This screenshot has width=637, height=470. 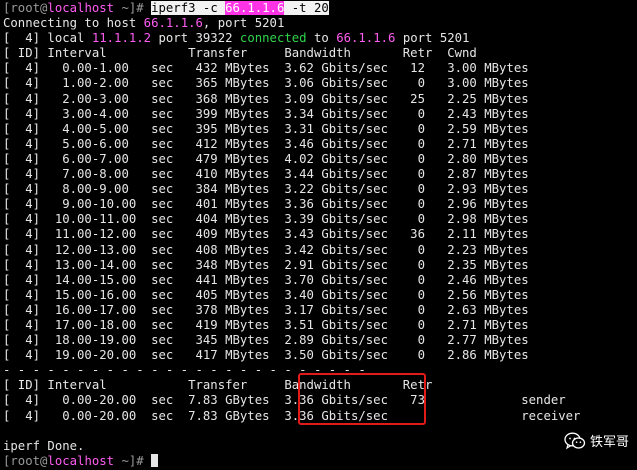 What do you see at coordinates (362, 399) in the screenshot?
I see `bandwidth-highlight-box` at bounding box center [362, 399].